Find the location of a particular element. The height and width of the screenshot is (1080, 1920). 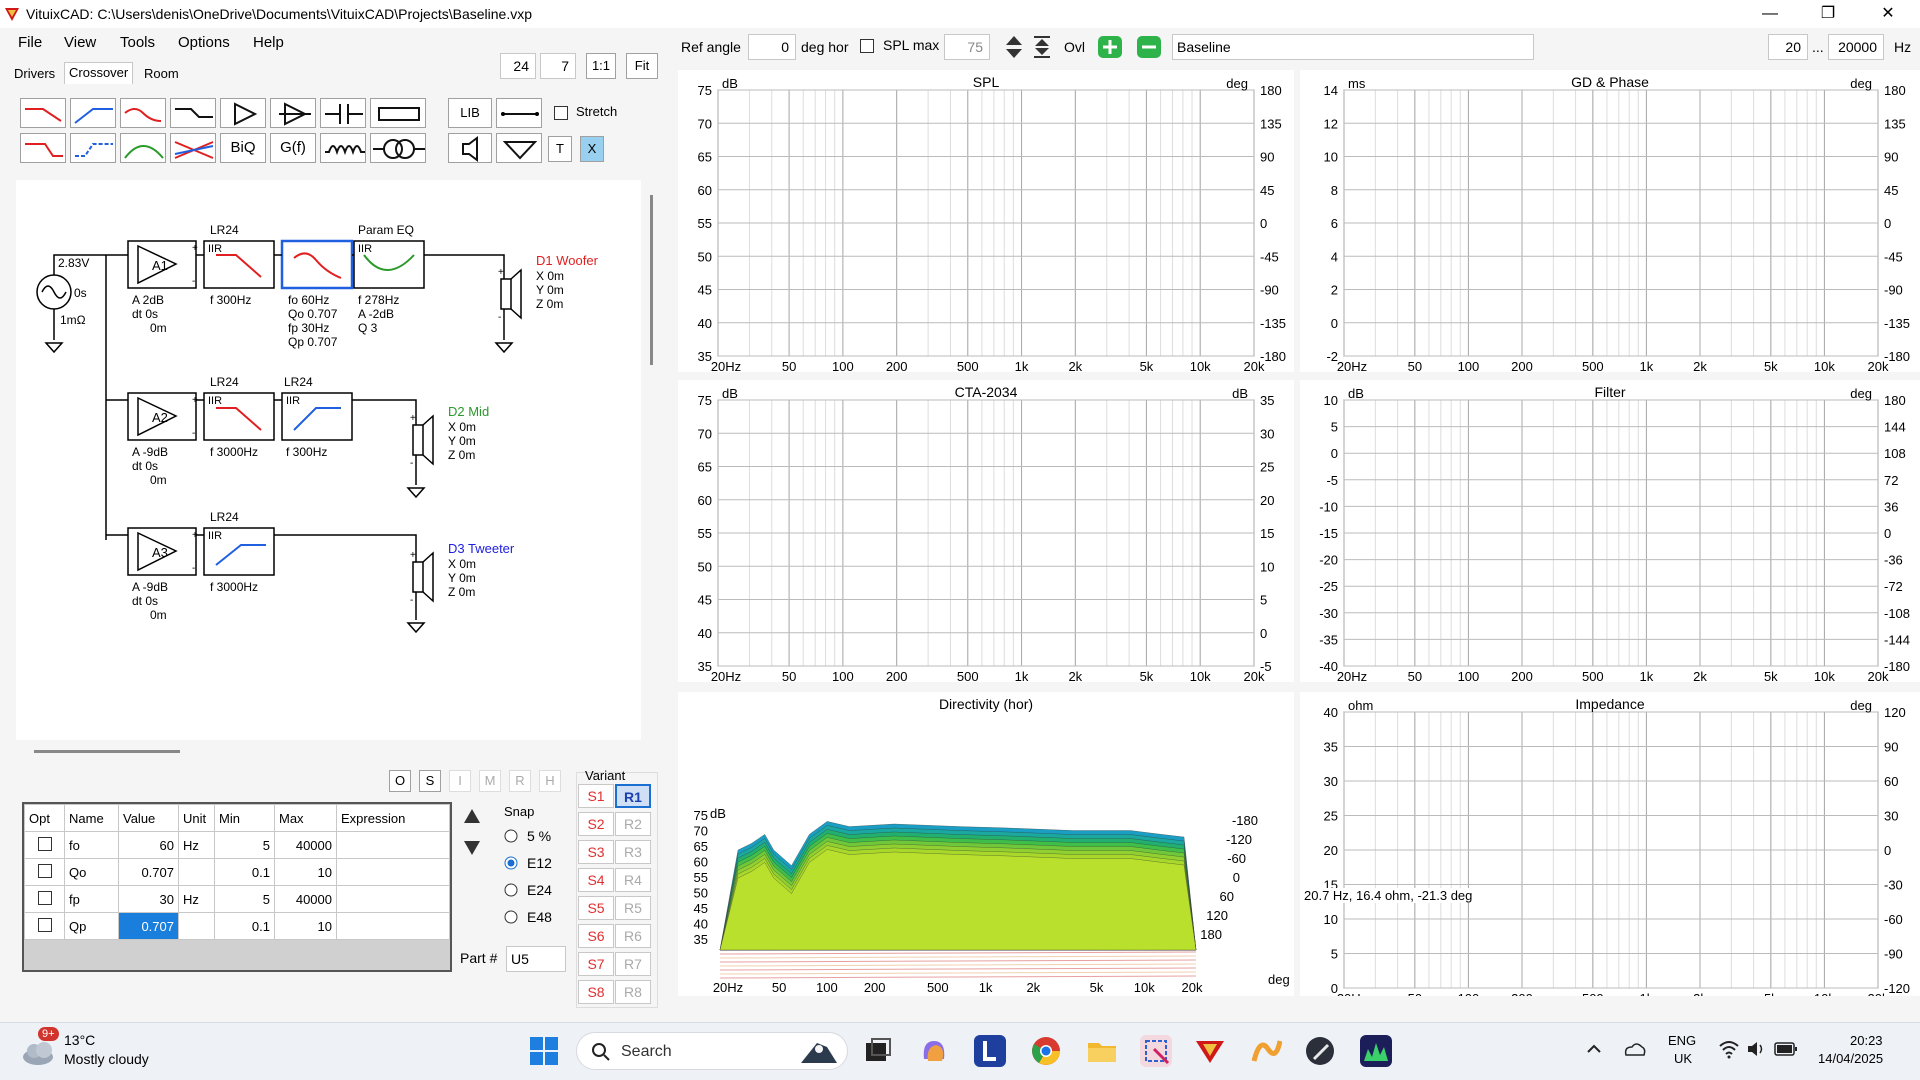

freq-max-input: 20000 is located at coordinates (1856, 47).